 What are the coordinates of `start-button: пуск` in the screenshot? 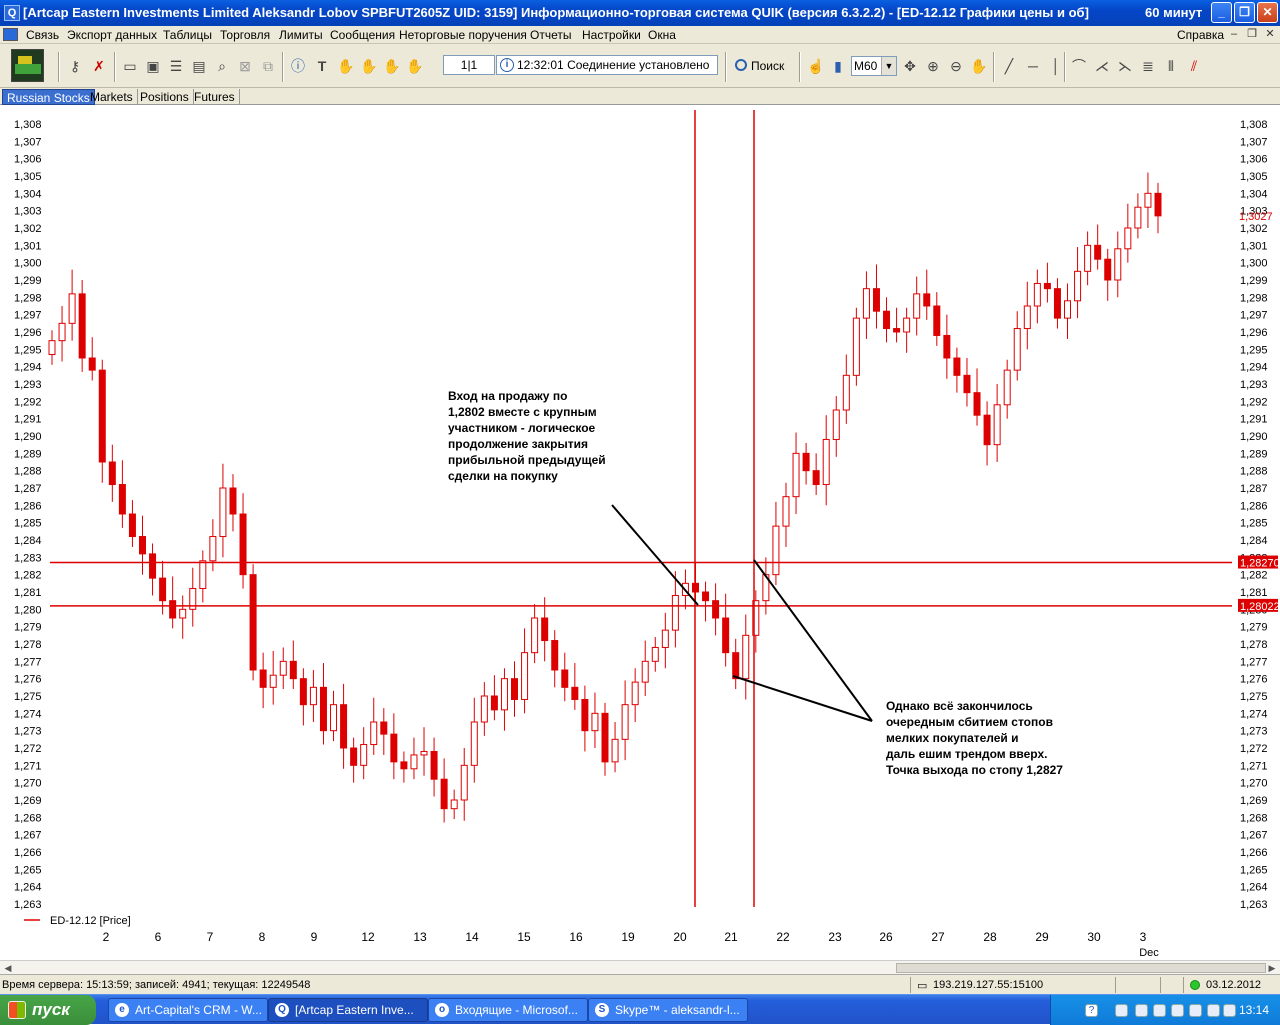 It's located at (48, 1010).